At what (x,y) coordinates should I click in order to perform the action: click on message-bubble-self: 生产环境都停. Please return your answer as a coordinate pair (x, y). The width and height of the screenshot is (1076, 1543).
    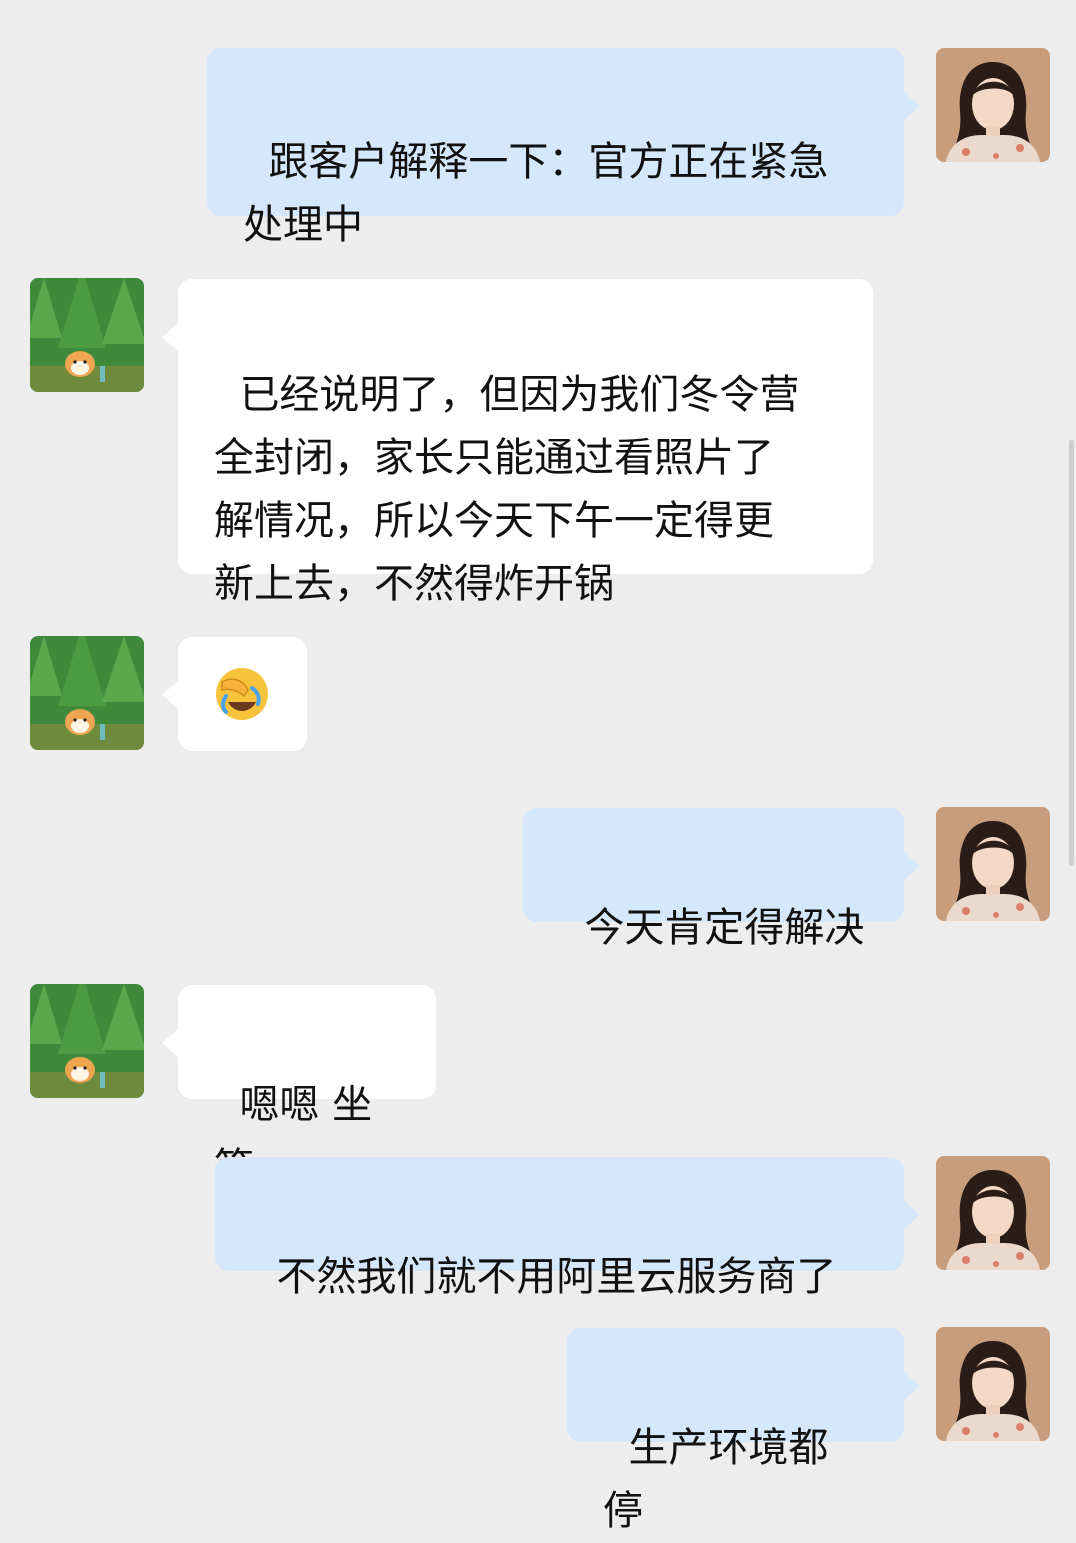
    Looking at the image, I should click on (743, 1431).